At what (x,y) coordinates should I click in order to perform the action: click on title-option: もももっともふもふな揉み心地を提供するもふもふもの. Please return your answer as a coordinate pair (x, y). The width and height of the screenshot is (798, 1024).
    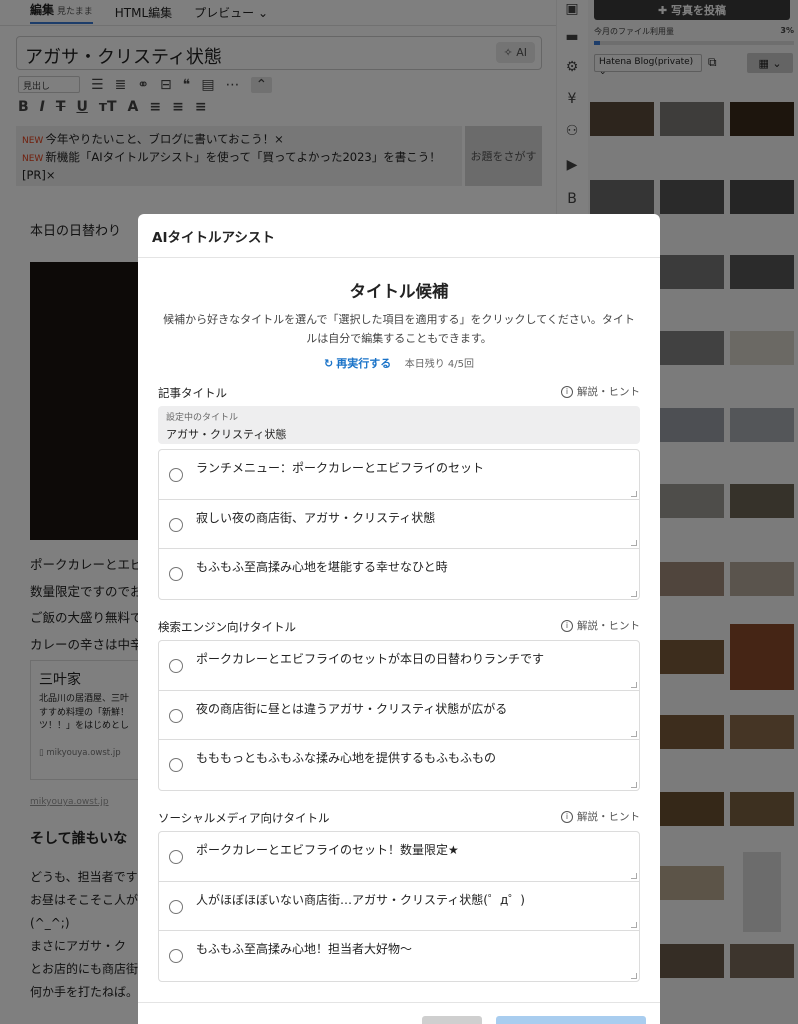
    Looking at the image, I should click on (399, 765).